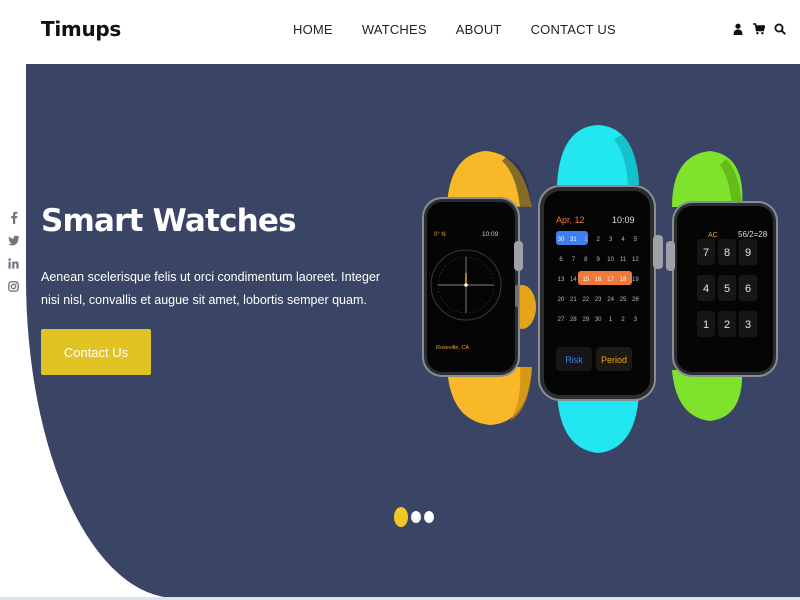  I want to click on calendar-day: 20, so click(561, 300).